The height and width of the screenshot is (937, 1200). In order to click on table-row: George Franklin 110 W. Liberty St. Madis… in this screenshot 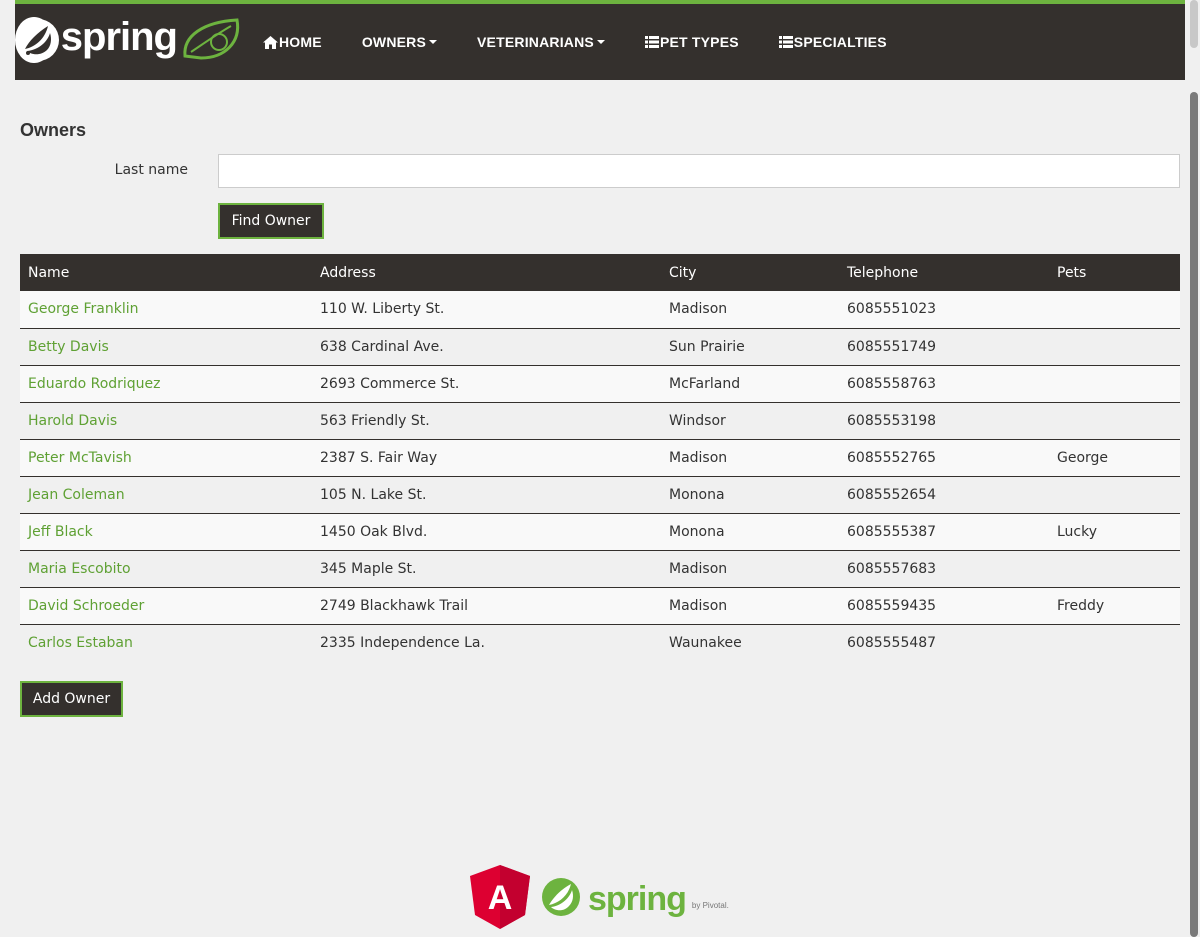, I will do `click(600, 309)`.